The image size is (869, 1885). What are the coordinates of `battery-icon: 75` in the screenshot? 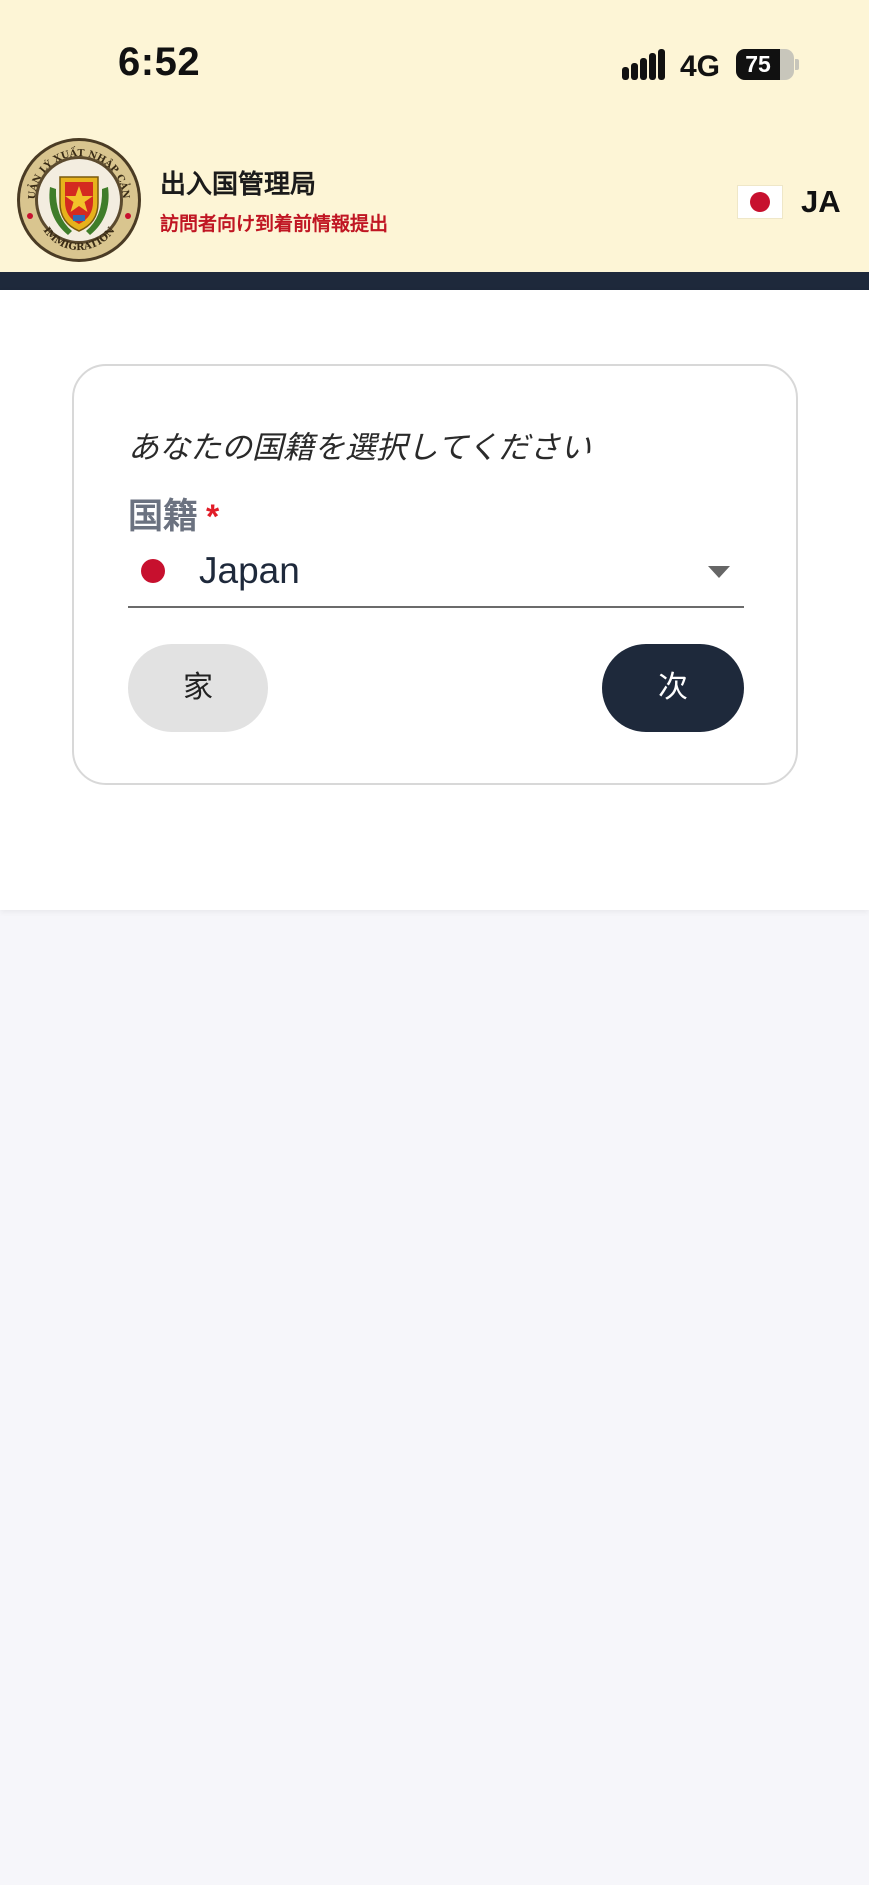 It's located at (765, 64).